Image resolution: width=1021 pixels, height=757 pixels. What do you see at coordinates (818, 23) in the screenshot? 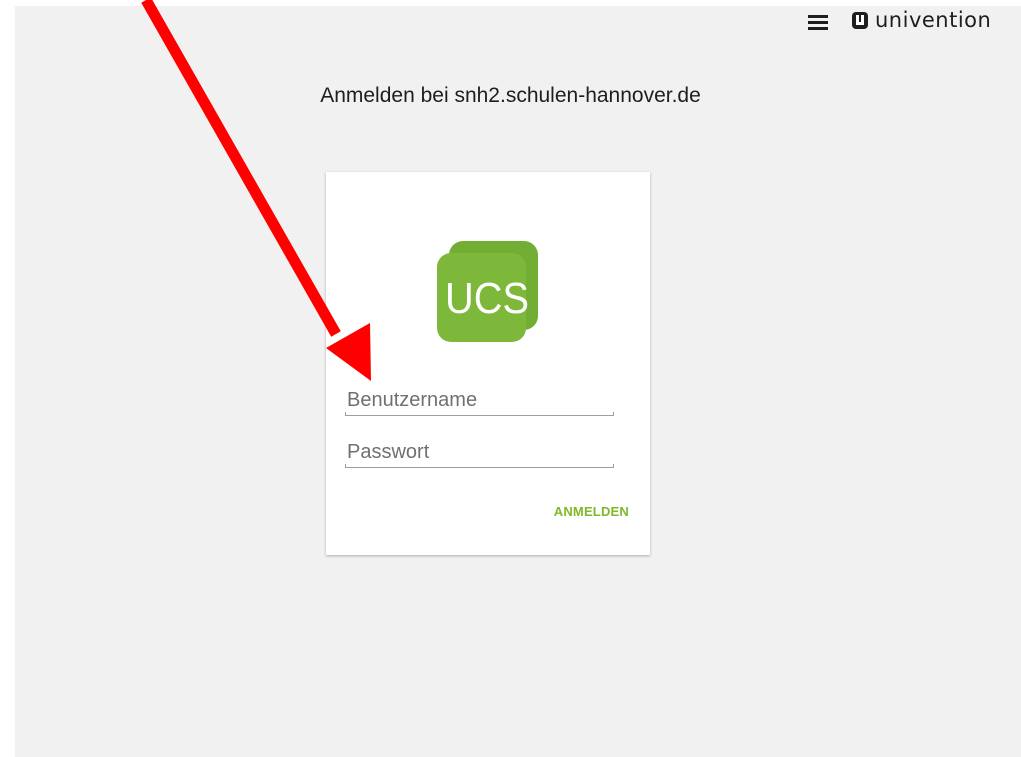
I see `hamburger-menu-icon` at bounding box center [818, 23].